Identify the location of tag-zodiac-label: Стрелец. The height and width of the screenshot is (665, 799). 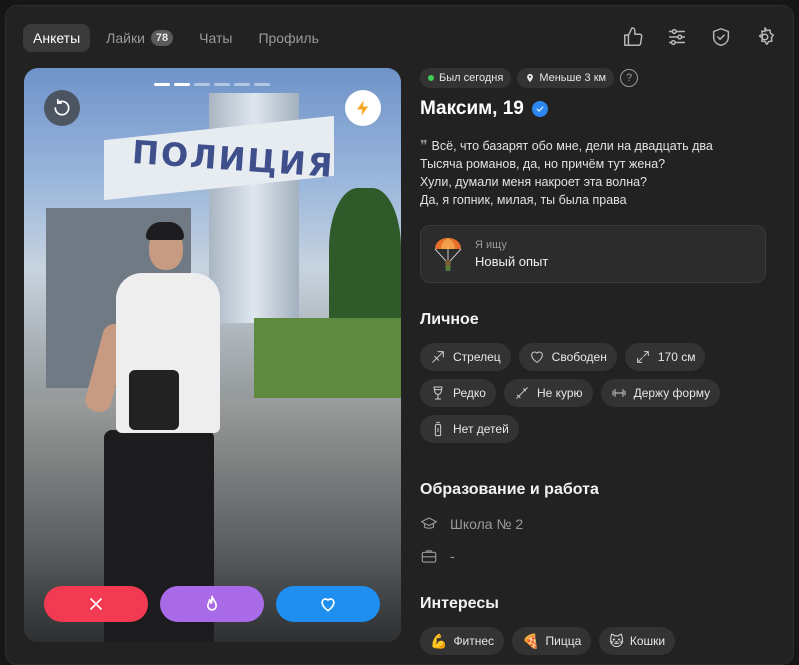
(477, 357).